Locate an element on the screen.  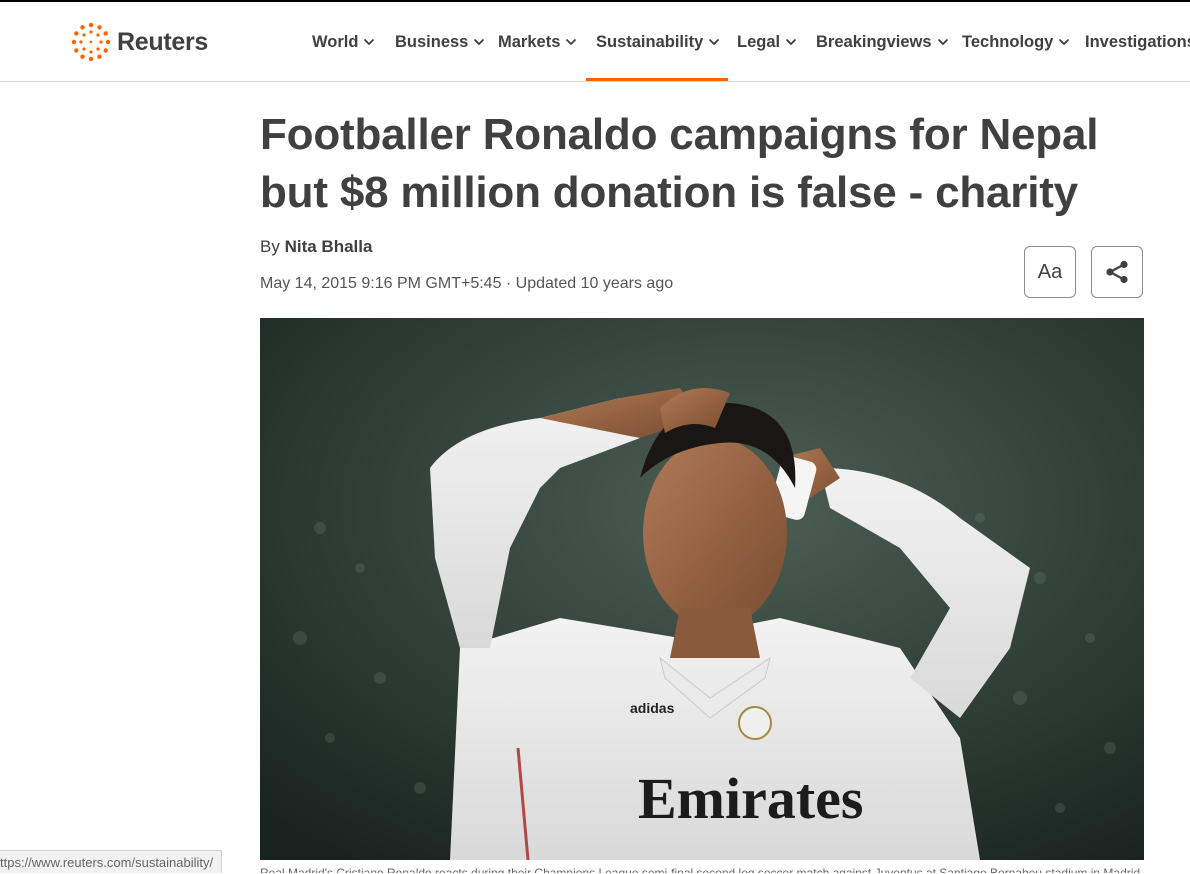
nav-label: Technology is located at coordinates (1008, 41).